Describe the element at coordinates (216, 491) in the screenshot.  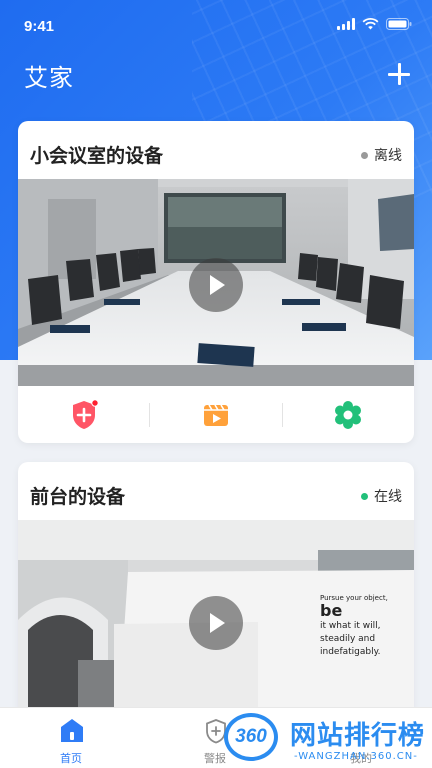
I see `device-card-header: 前台的设备 在线` at that location.